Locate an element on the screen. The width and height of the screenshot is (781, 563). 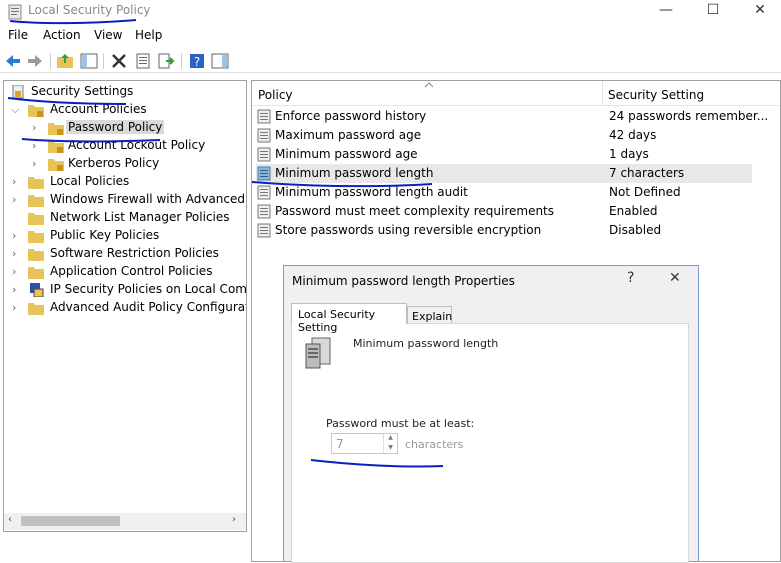
tree-item-local-policies: › Local Policies is located at coordinates (123, 182).